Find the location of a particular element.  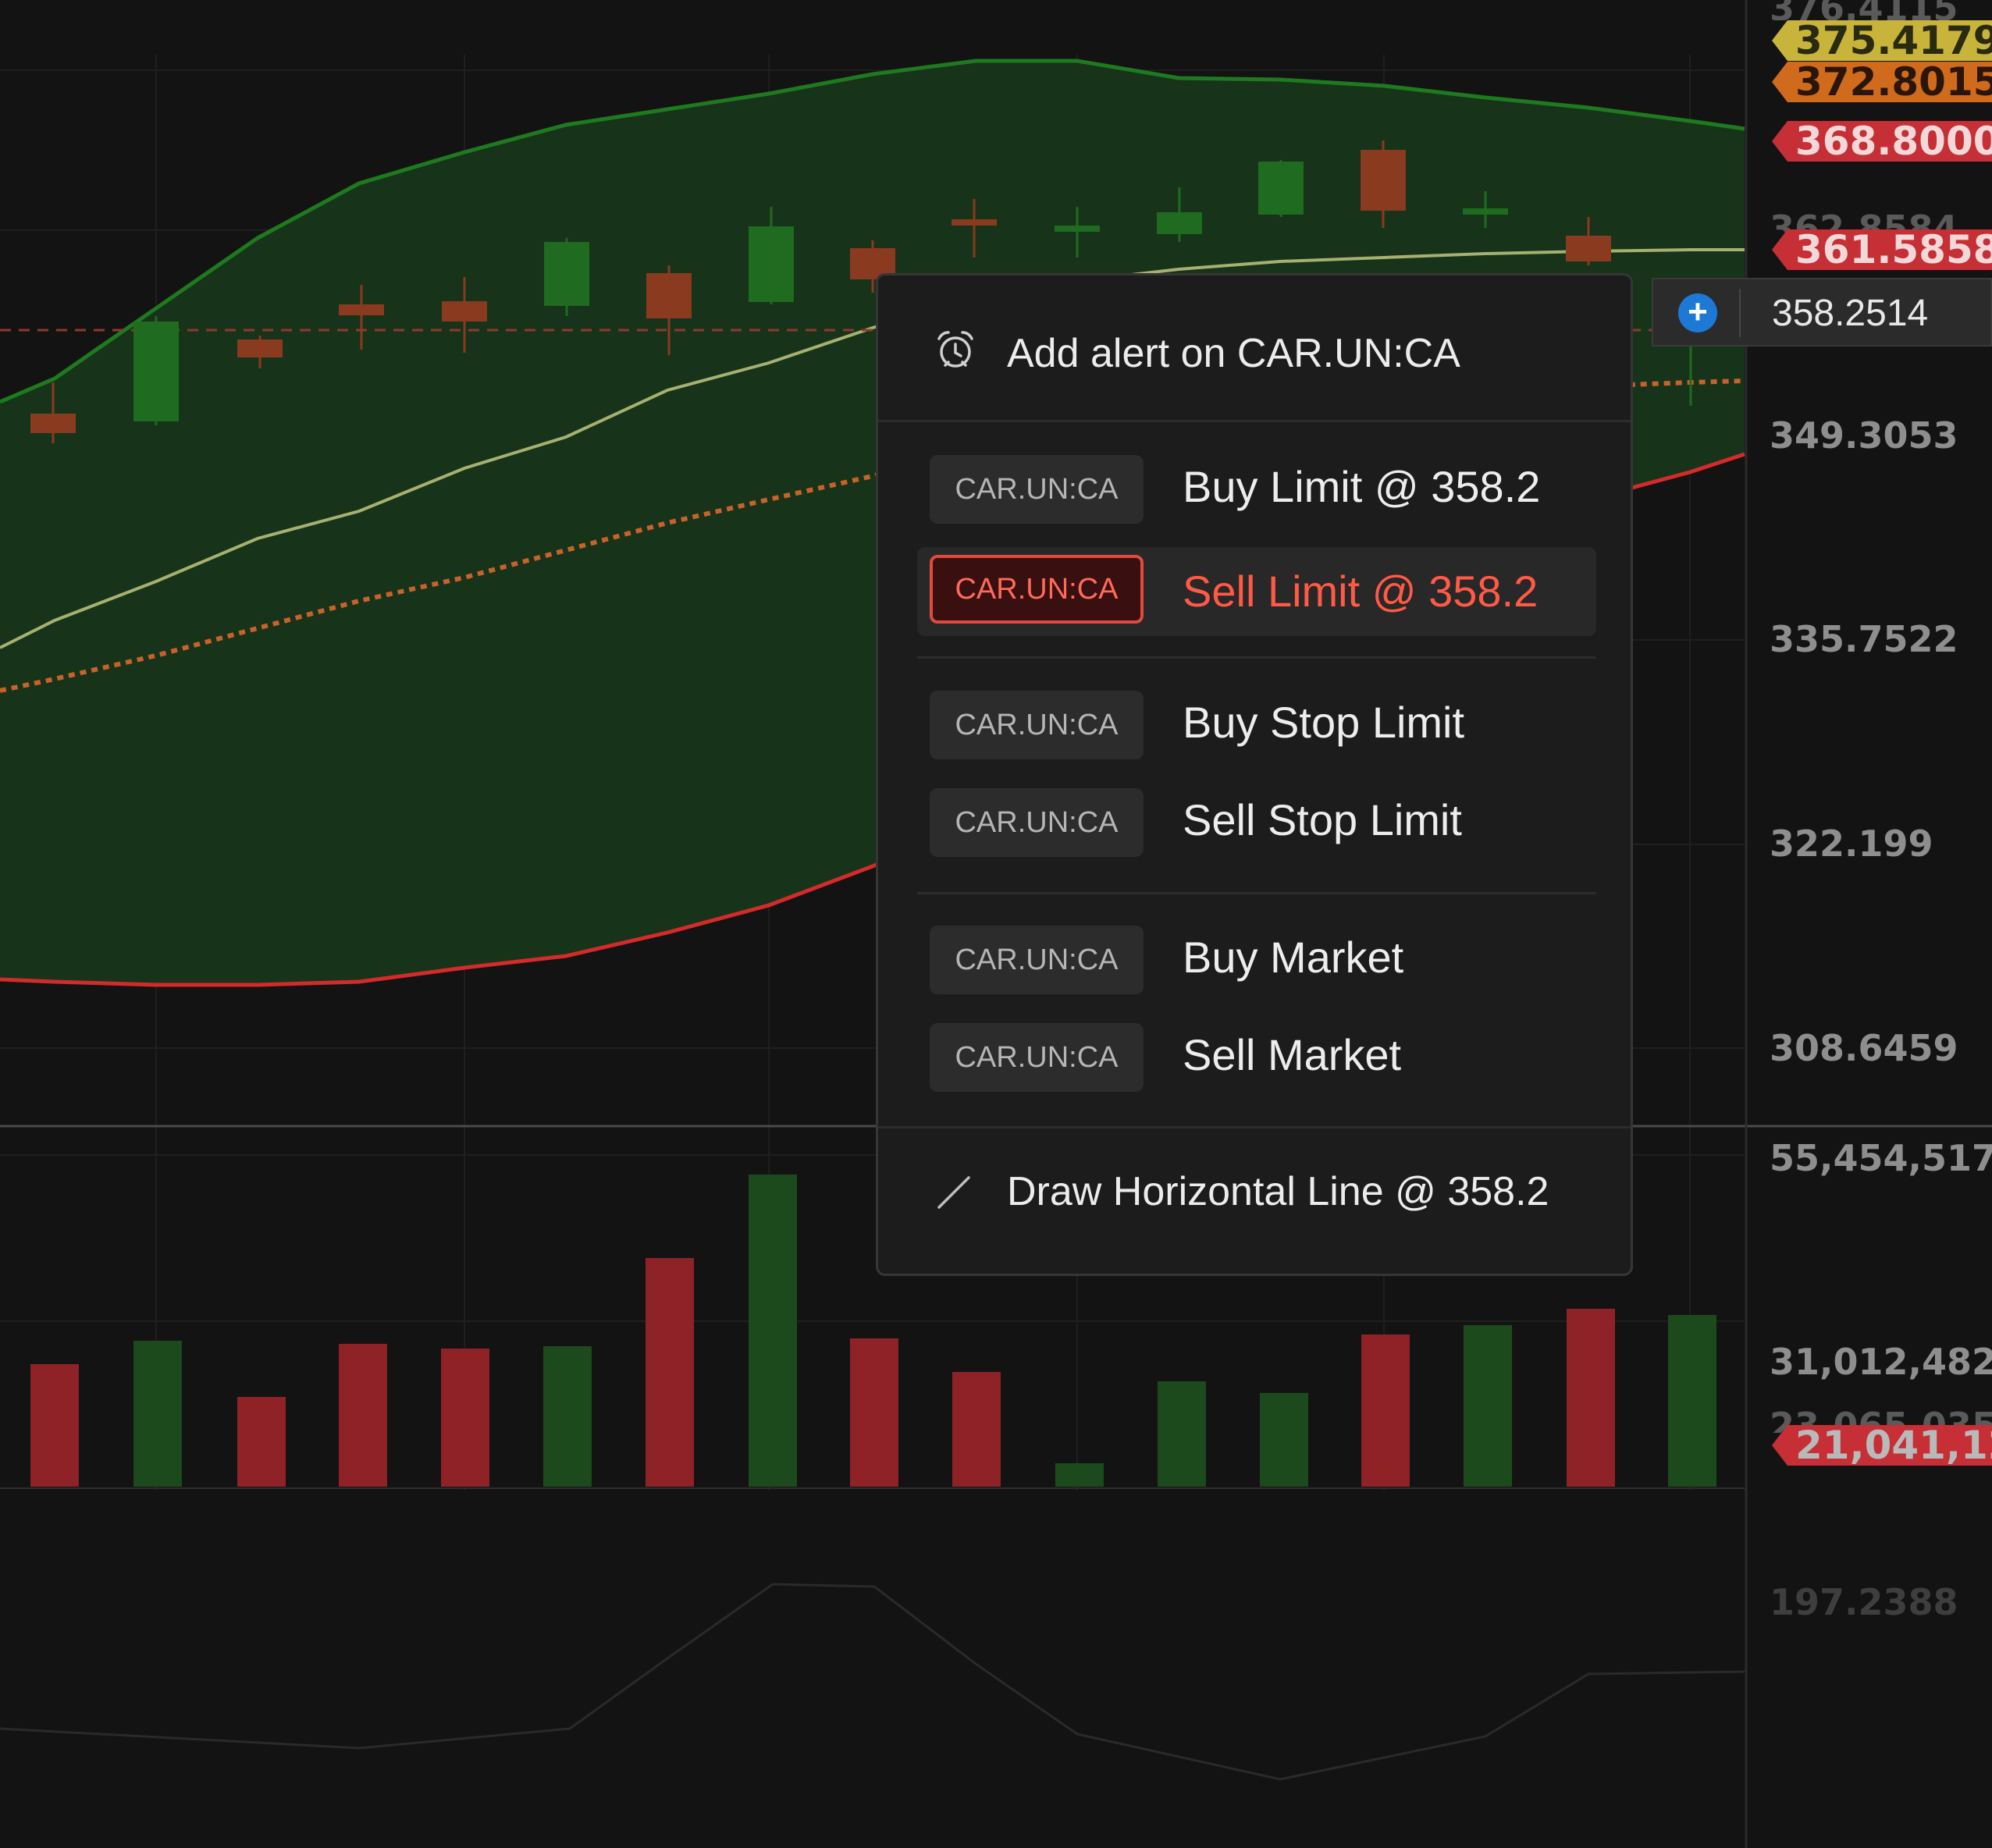

buy-limit-item: CAR.UN:CA Buy Limit @ 358.2 is located at coordinates (1256, 489).